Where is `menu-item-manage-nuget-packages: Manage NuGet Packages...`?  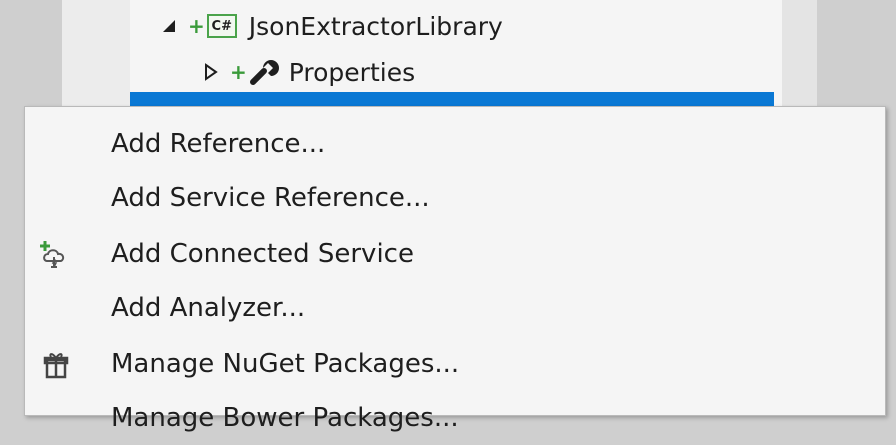
menu-item-manage-nuget-packages: Manage NuGet Packages... is located at coordinates (455, 364).